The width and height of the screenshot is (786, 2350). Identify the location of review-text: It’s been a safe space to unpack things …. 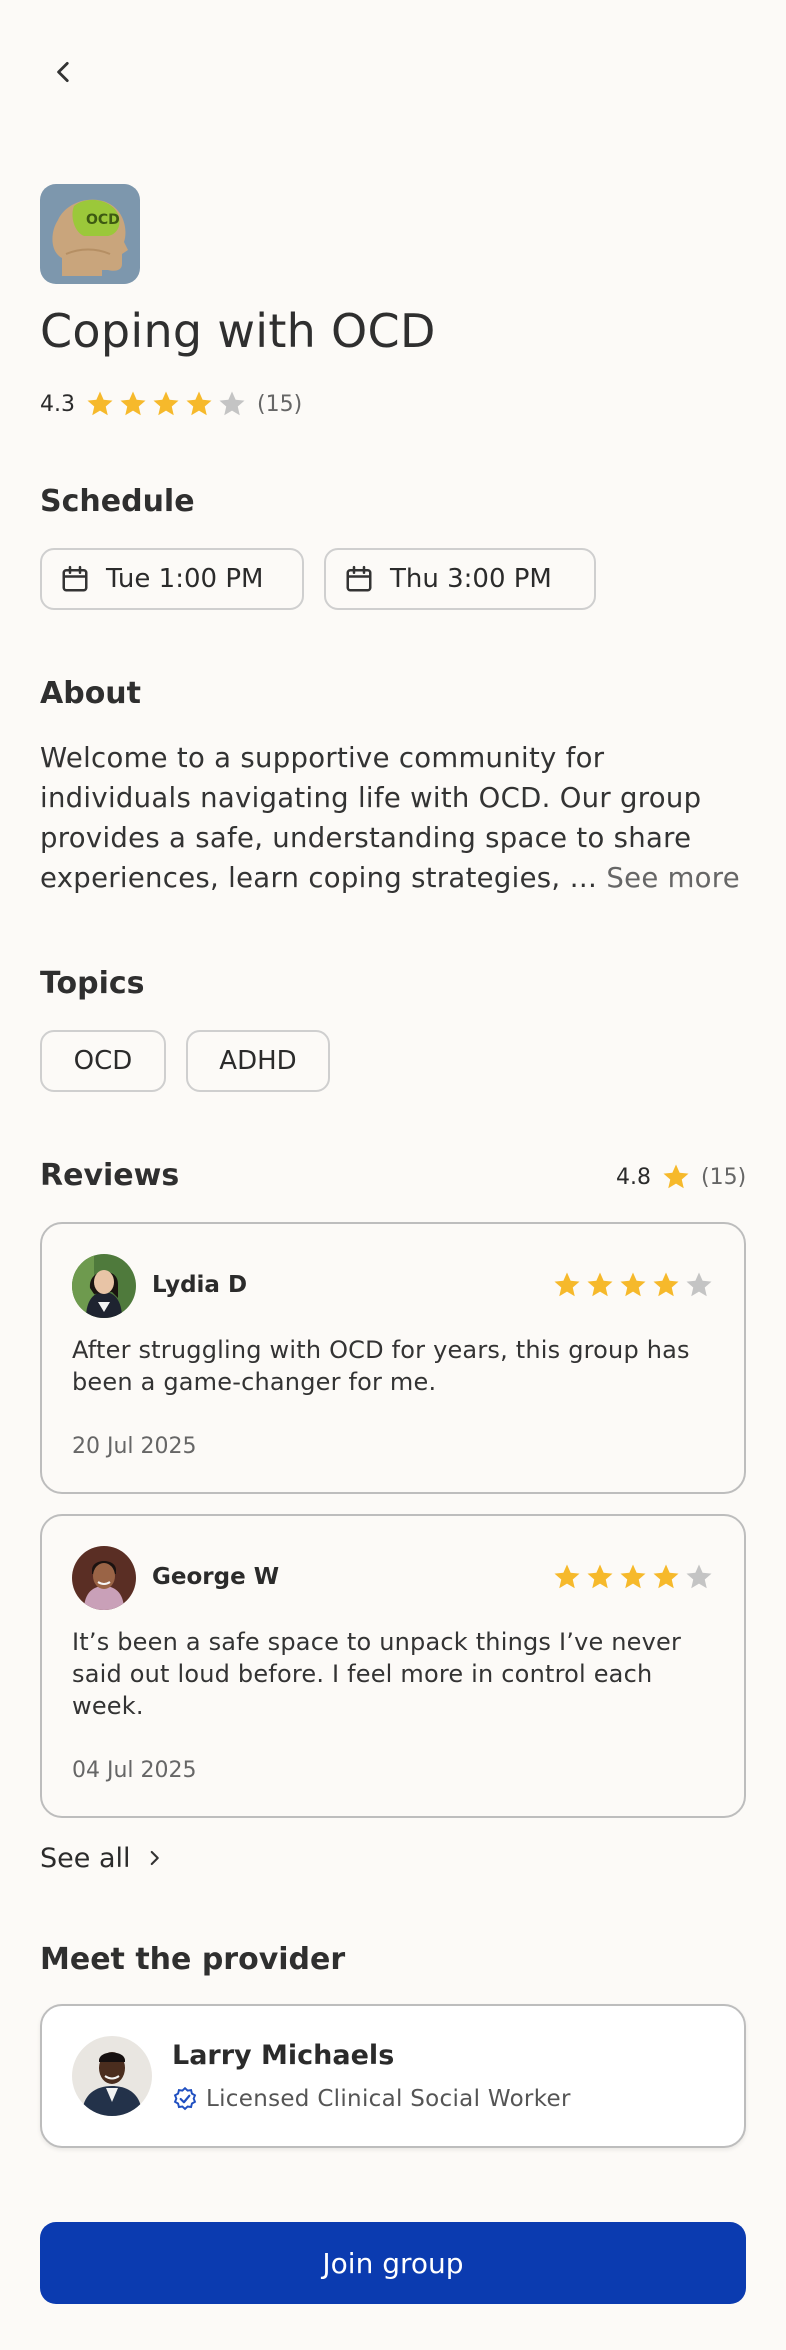
(377, 1674).